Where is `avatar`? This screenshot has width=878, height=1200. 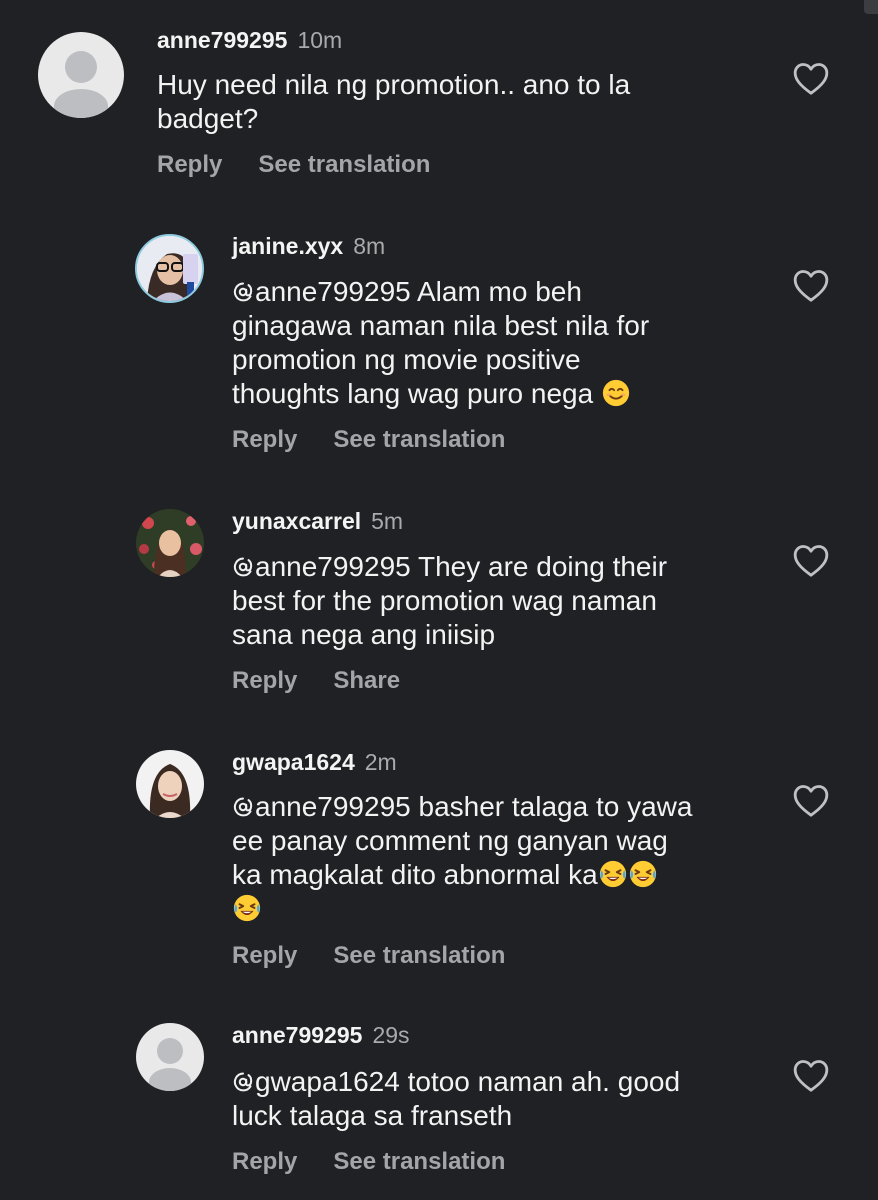 avatar is located at coordinates (170, 1057).